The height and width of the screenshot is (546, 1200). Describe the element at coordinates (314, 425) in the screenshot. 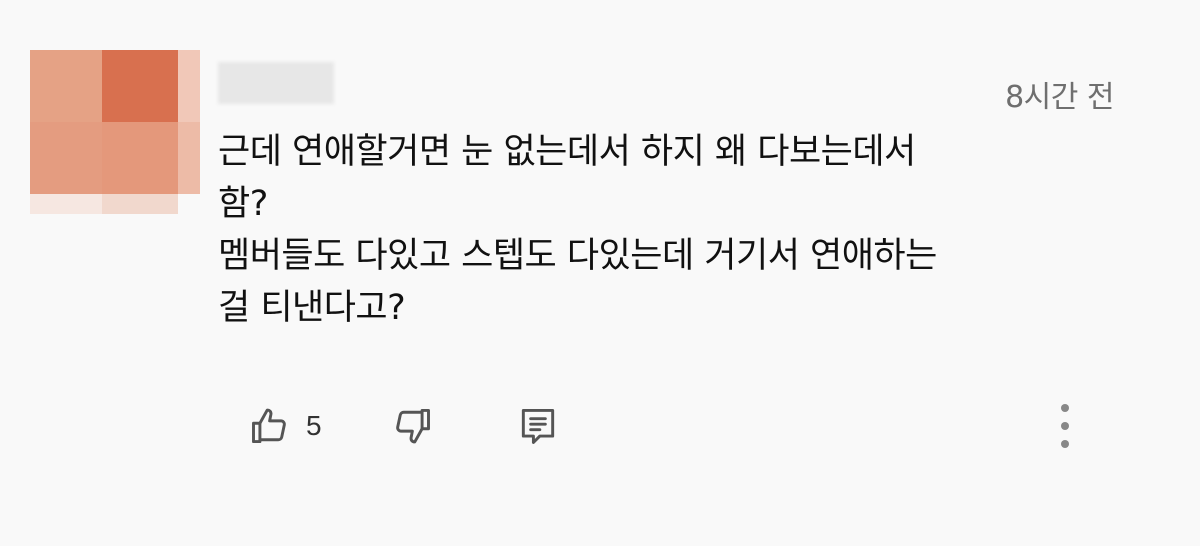

I see `like-count: 5` at that location.